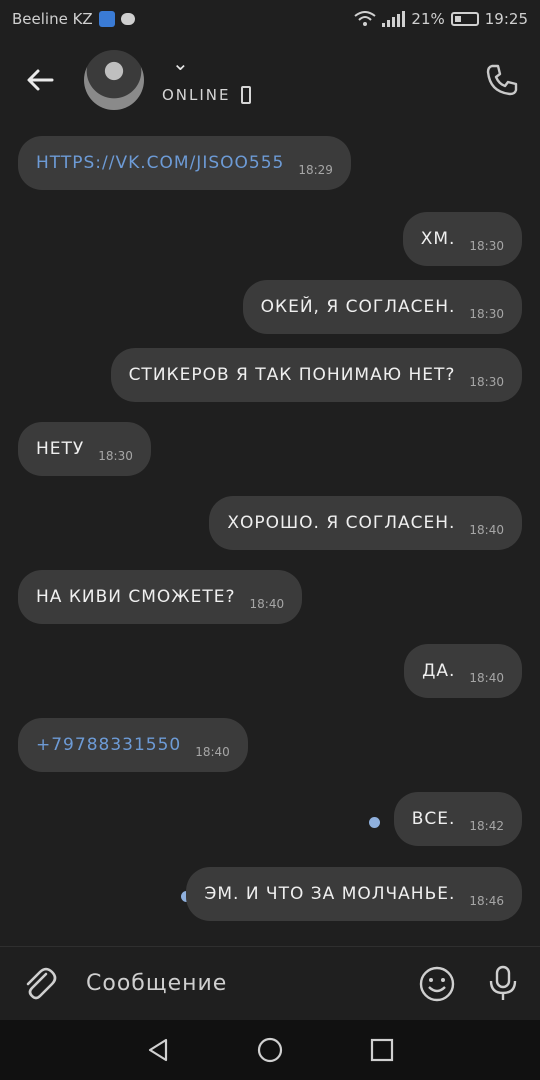 The image size is (540, 1080). I want to click on message-bubble: все. 18:42, so click(457, 819).